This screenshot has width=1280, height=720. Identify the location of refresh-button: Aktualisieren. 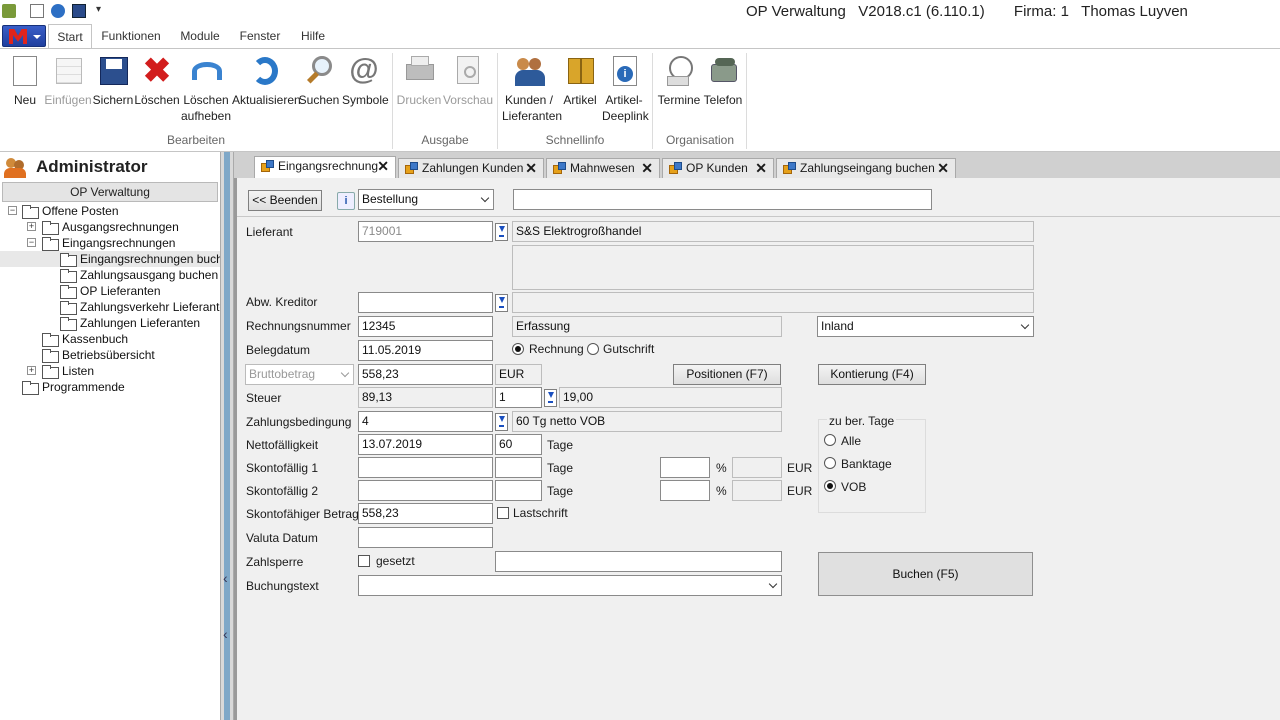
(266, 81).